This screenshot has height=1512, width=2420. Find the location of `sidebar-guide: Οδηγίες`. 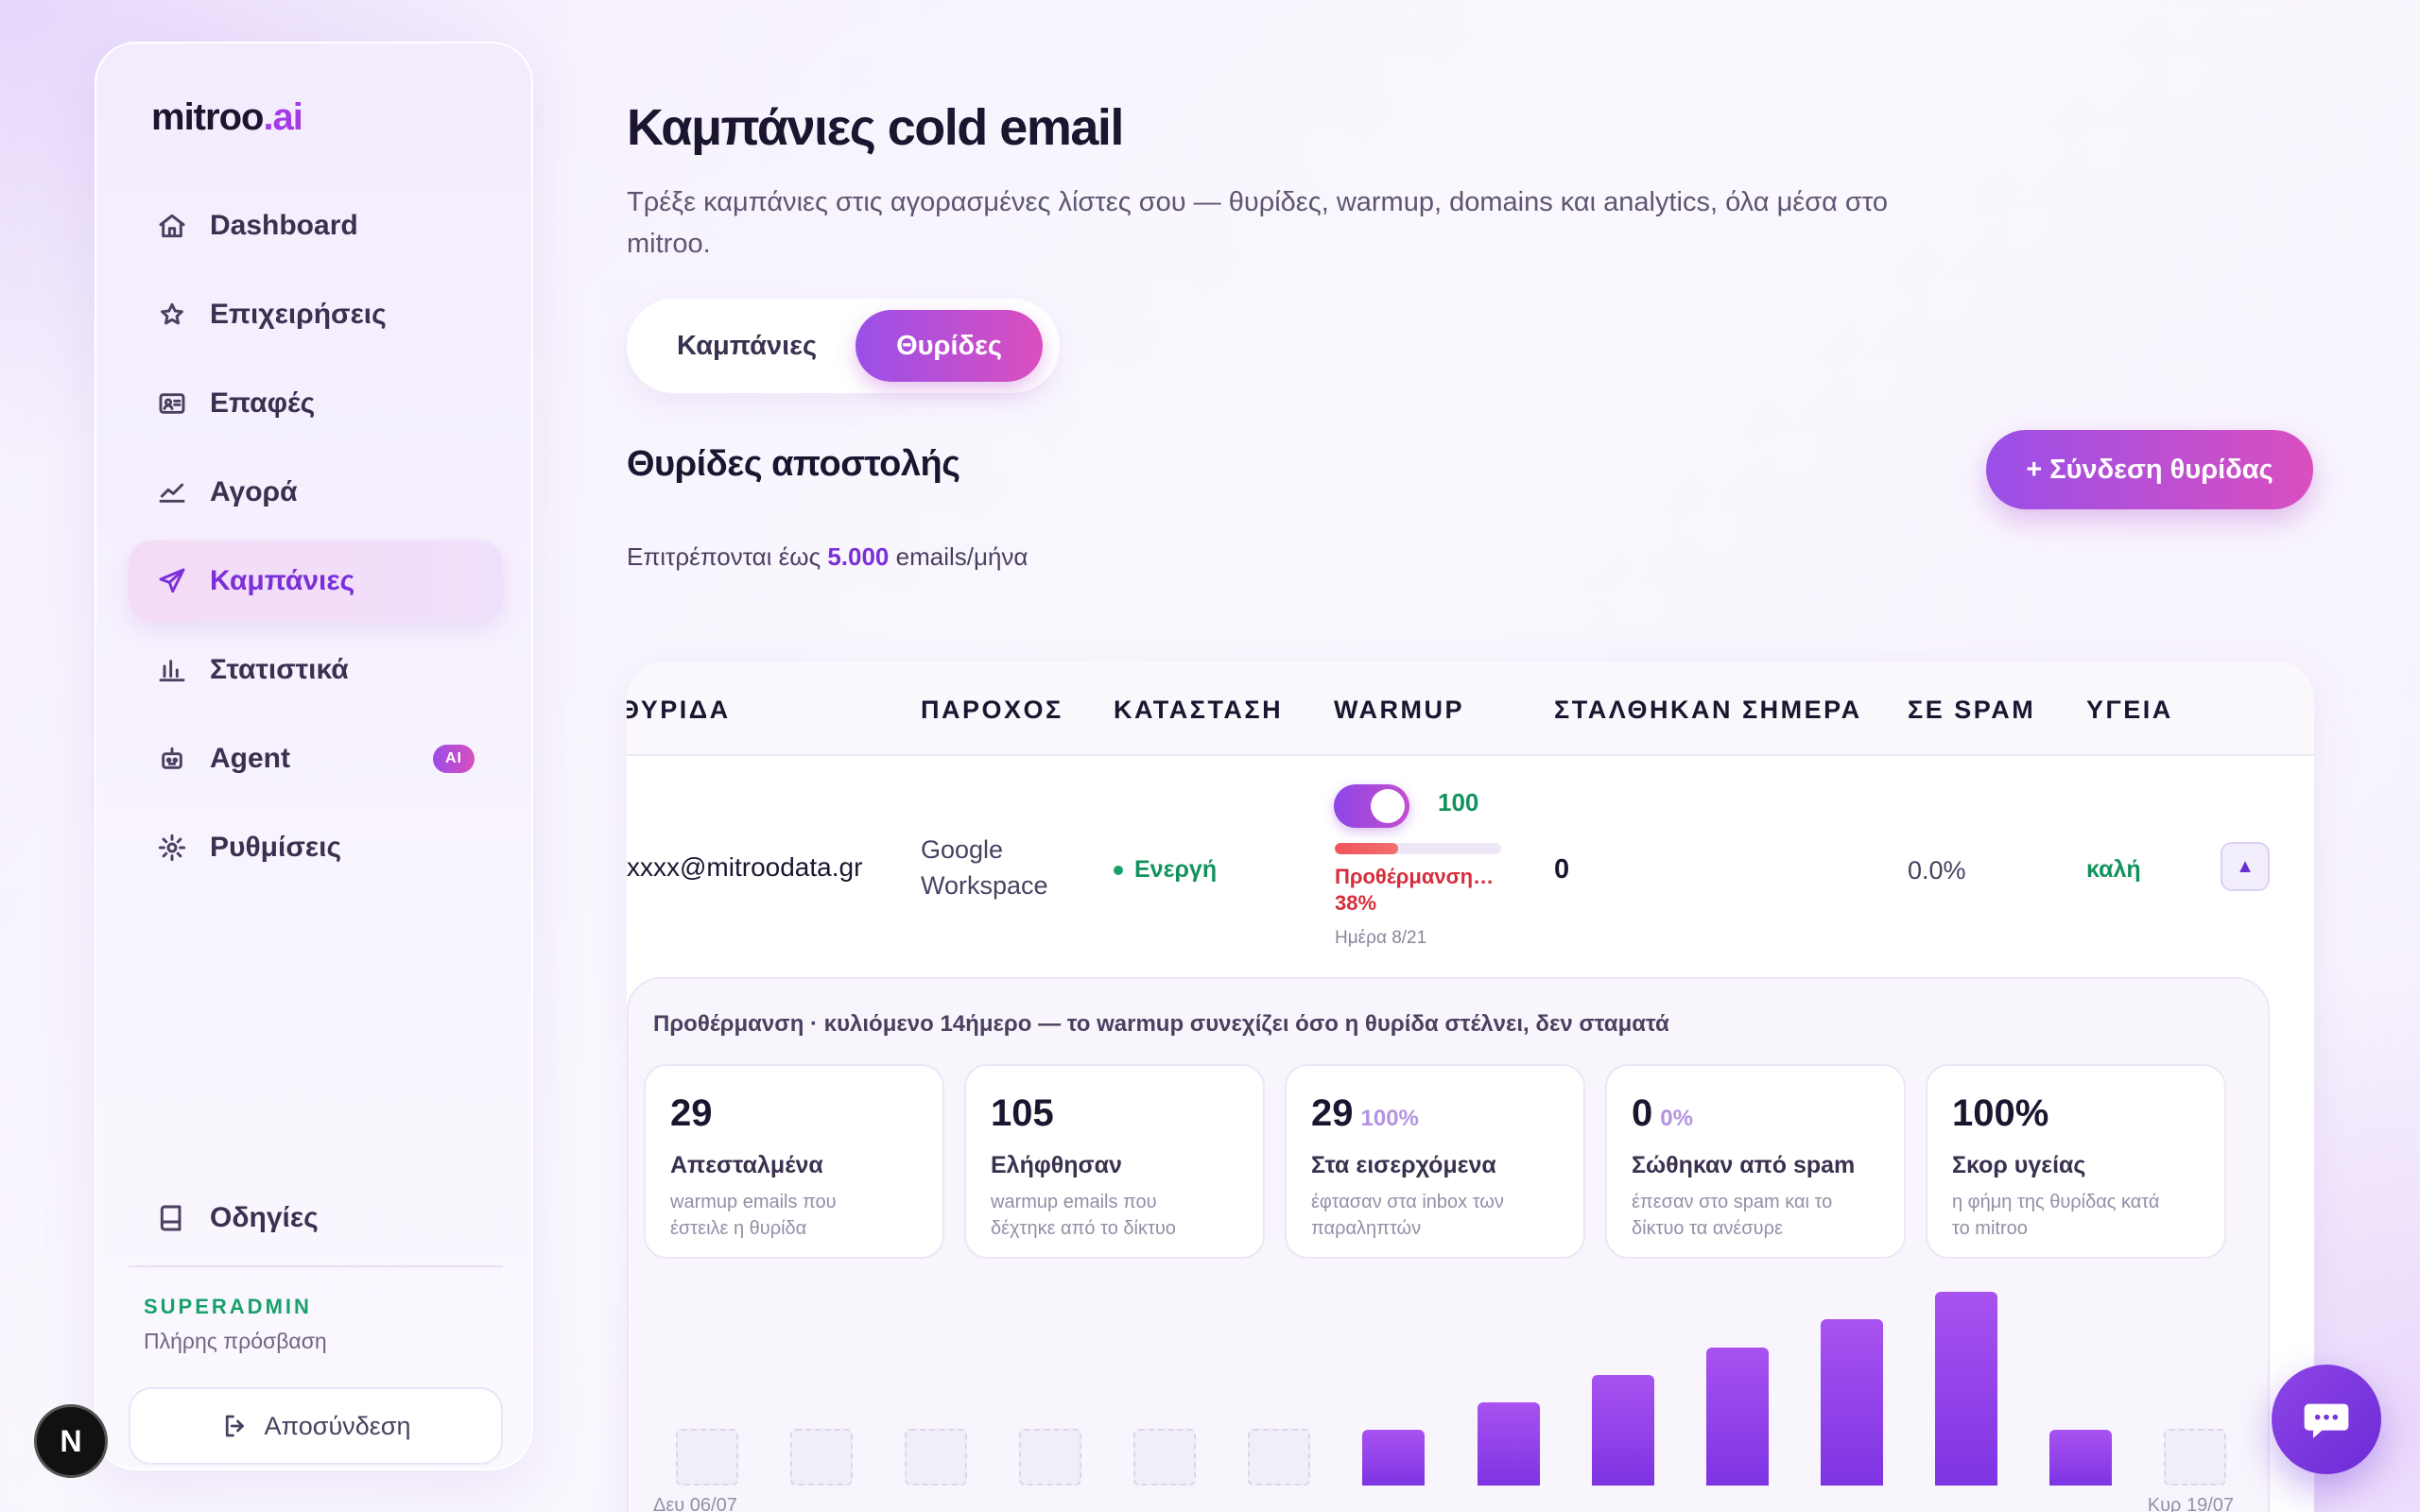

sidebar-guide: Οδηγίες is located at coordinates (316, 1221).